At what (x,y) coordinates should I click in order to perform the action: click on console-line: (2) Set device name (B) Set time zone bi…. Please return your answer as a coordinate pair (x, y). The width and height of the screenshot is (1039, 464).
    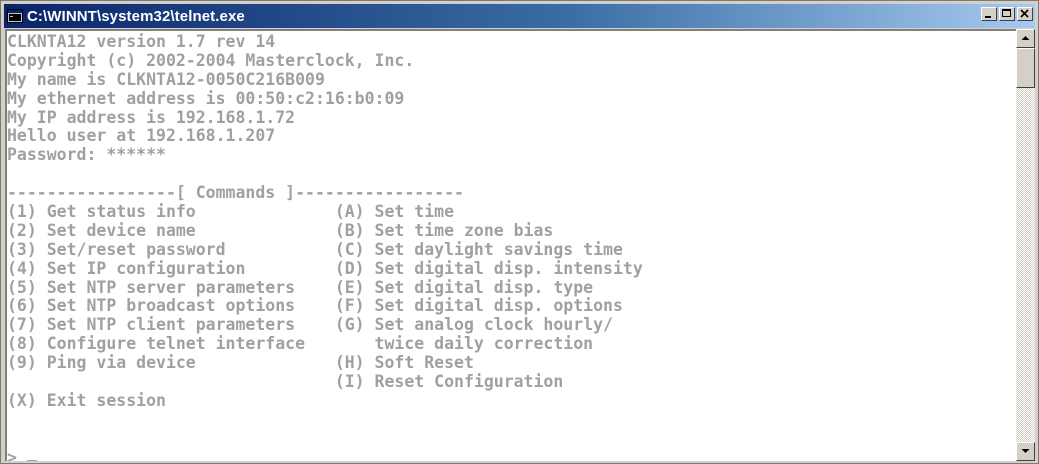
    Looking at the image, I should click on (280, 230).